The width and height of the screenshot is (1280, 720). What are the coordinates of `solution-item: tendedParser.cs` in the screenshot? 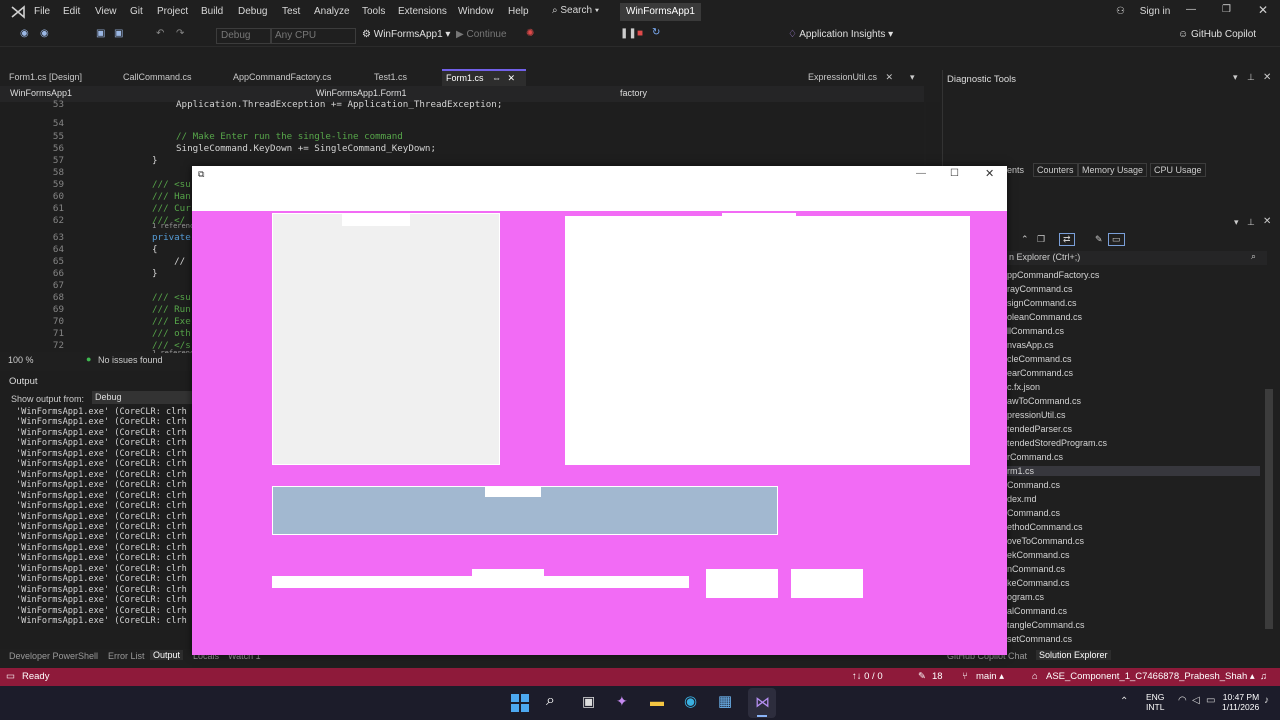 It's located at (1039, 429).